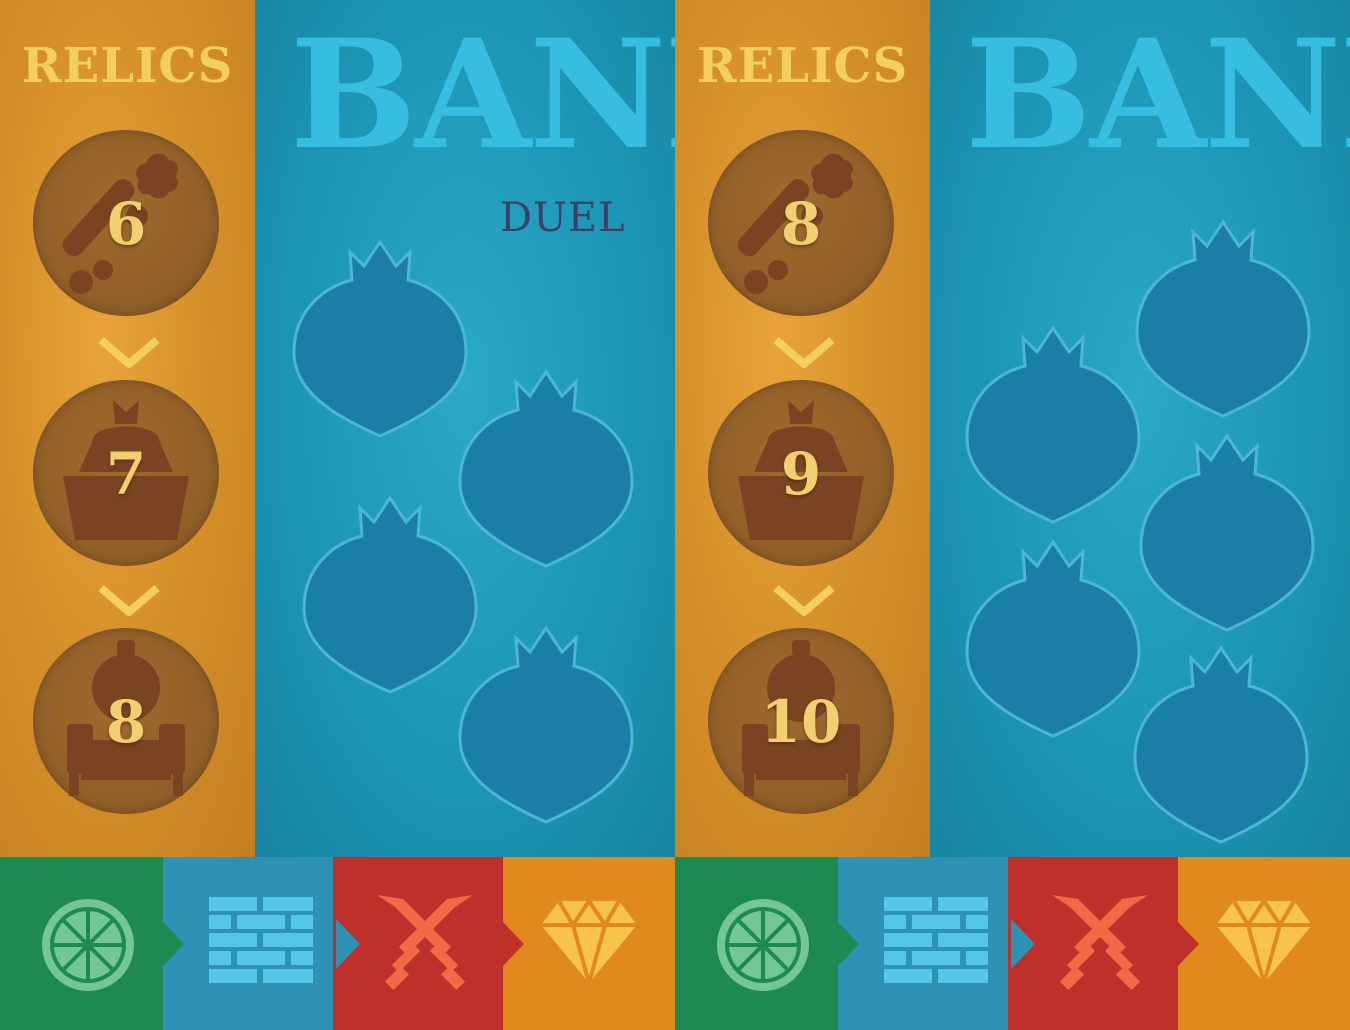 Image resolution: width=1350 pixels, height=1030 pixels. I want to click on relic-medallion-throne: 10, so click(801, 721).